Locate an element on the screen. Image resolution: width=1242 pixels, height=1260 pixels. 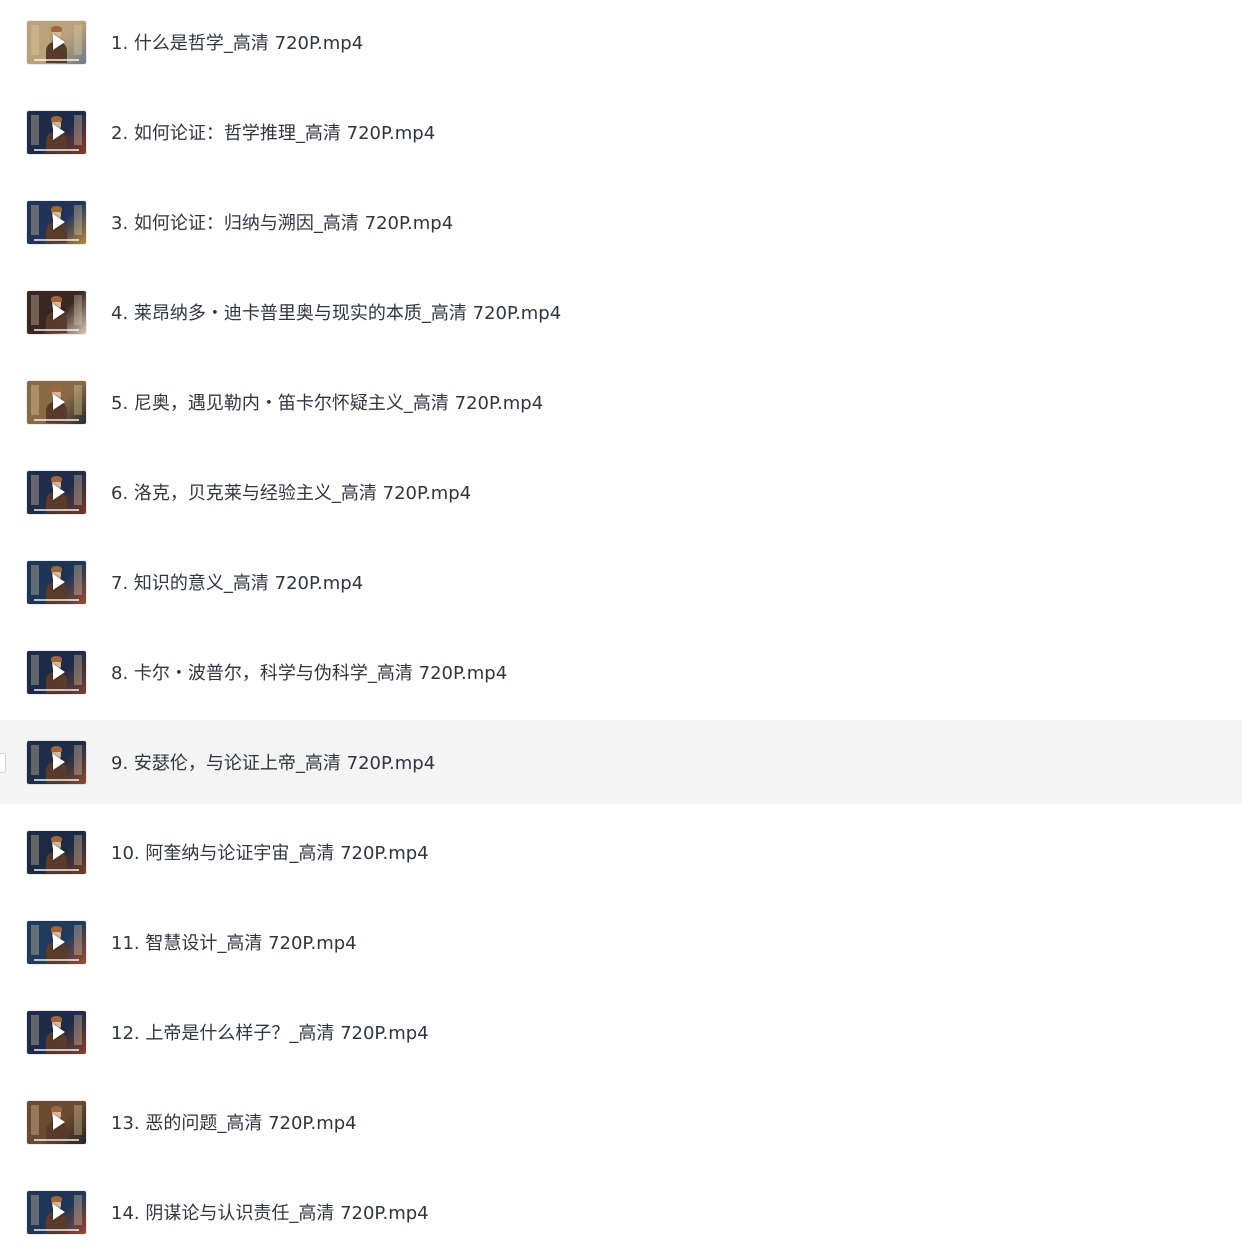
file-name: 13. 恶的问题_高清 720P.mp4 is located at coordinates (234, 1122).